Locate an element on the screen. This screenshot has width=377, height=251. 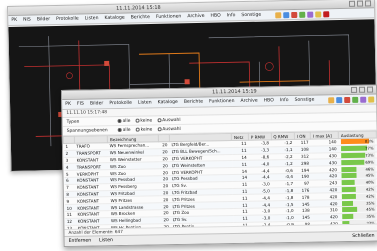
load-percent: 69% is located at coordinates (369, 162).